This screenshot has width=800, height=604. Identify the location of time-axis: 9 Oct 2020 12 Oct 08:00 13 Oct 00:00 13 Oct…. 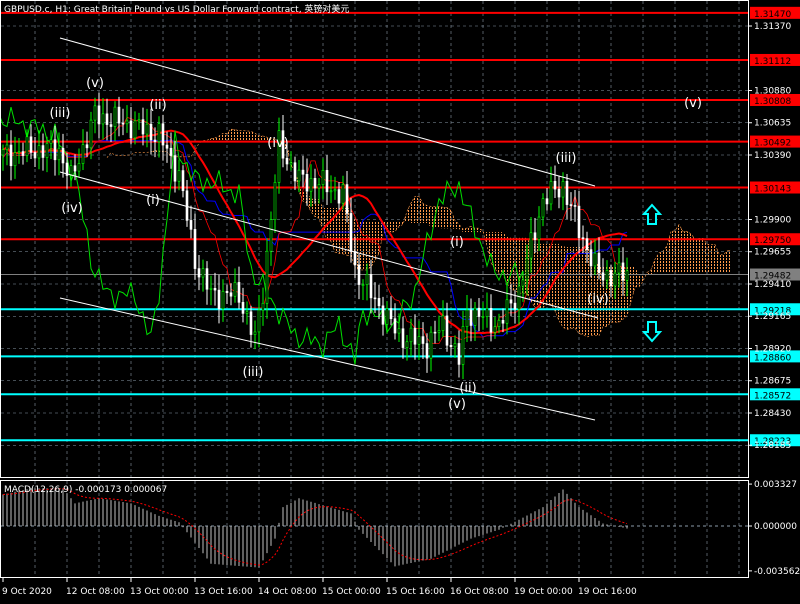
(319, 587).